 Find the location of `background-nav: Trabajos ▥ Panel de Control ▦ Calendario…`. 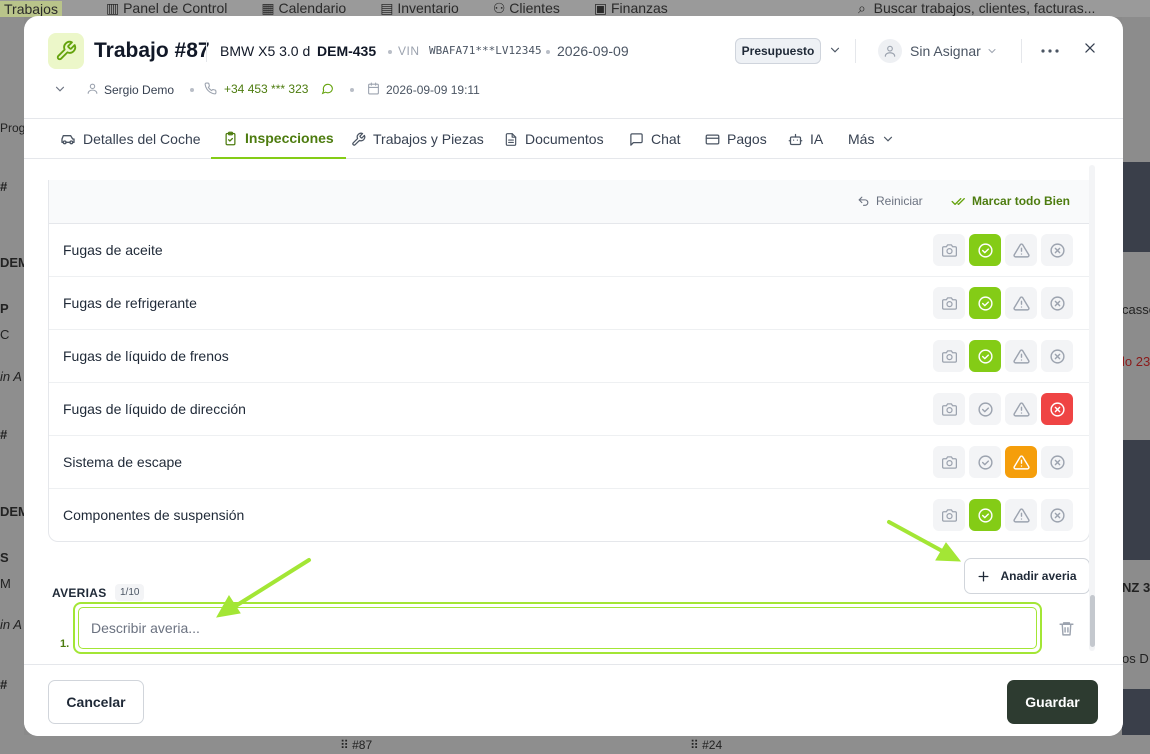

background-nav: Trabajos ▥ Panel de Control ▦ Calendario… is located at coordinates (334, 8).